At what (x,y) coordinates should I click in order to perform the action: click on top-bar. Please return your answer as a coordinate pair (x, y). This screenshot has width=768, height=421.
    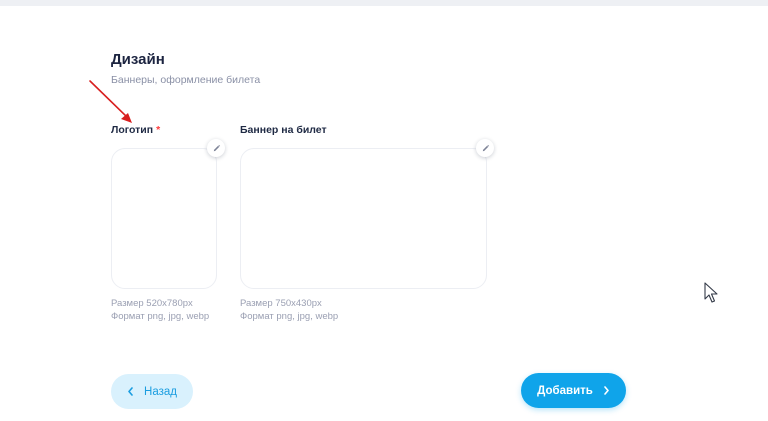
    Looking at the image, I should click on (384, 3).